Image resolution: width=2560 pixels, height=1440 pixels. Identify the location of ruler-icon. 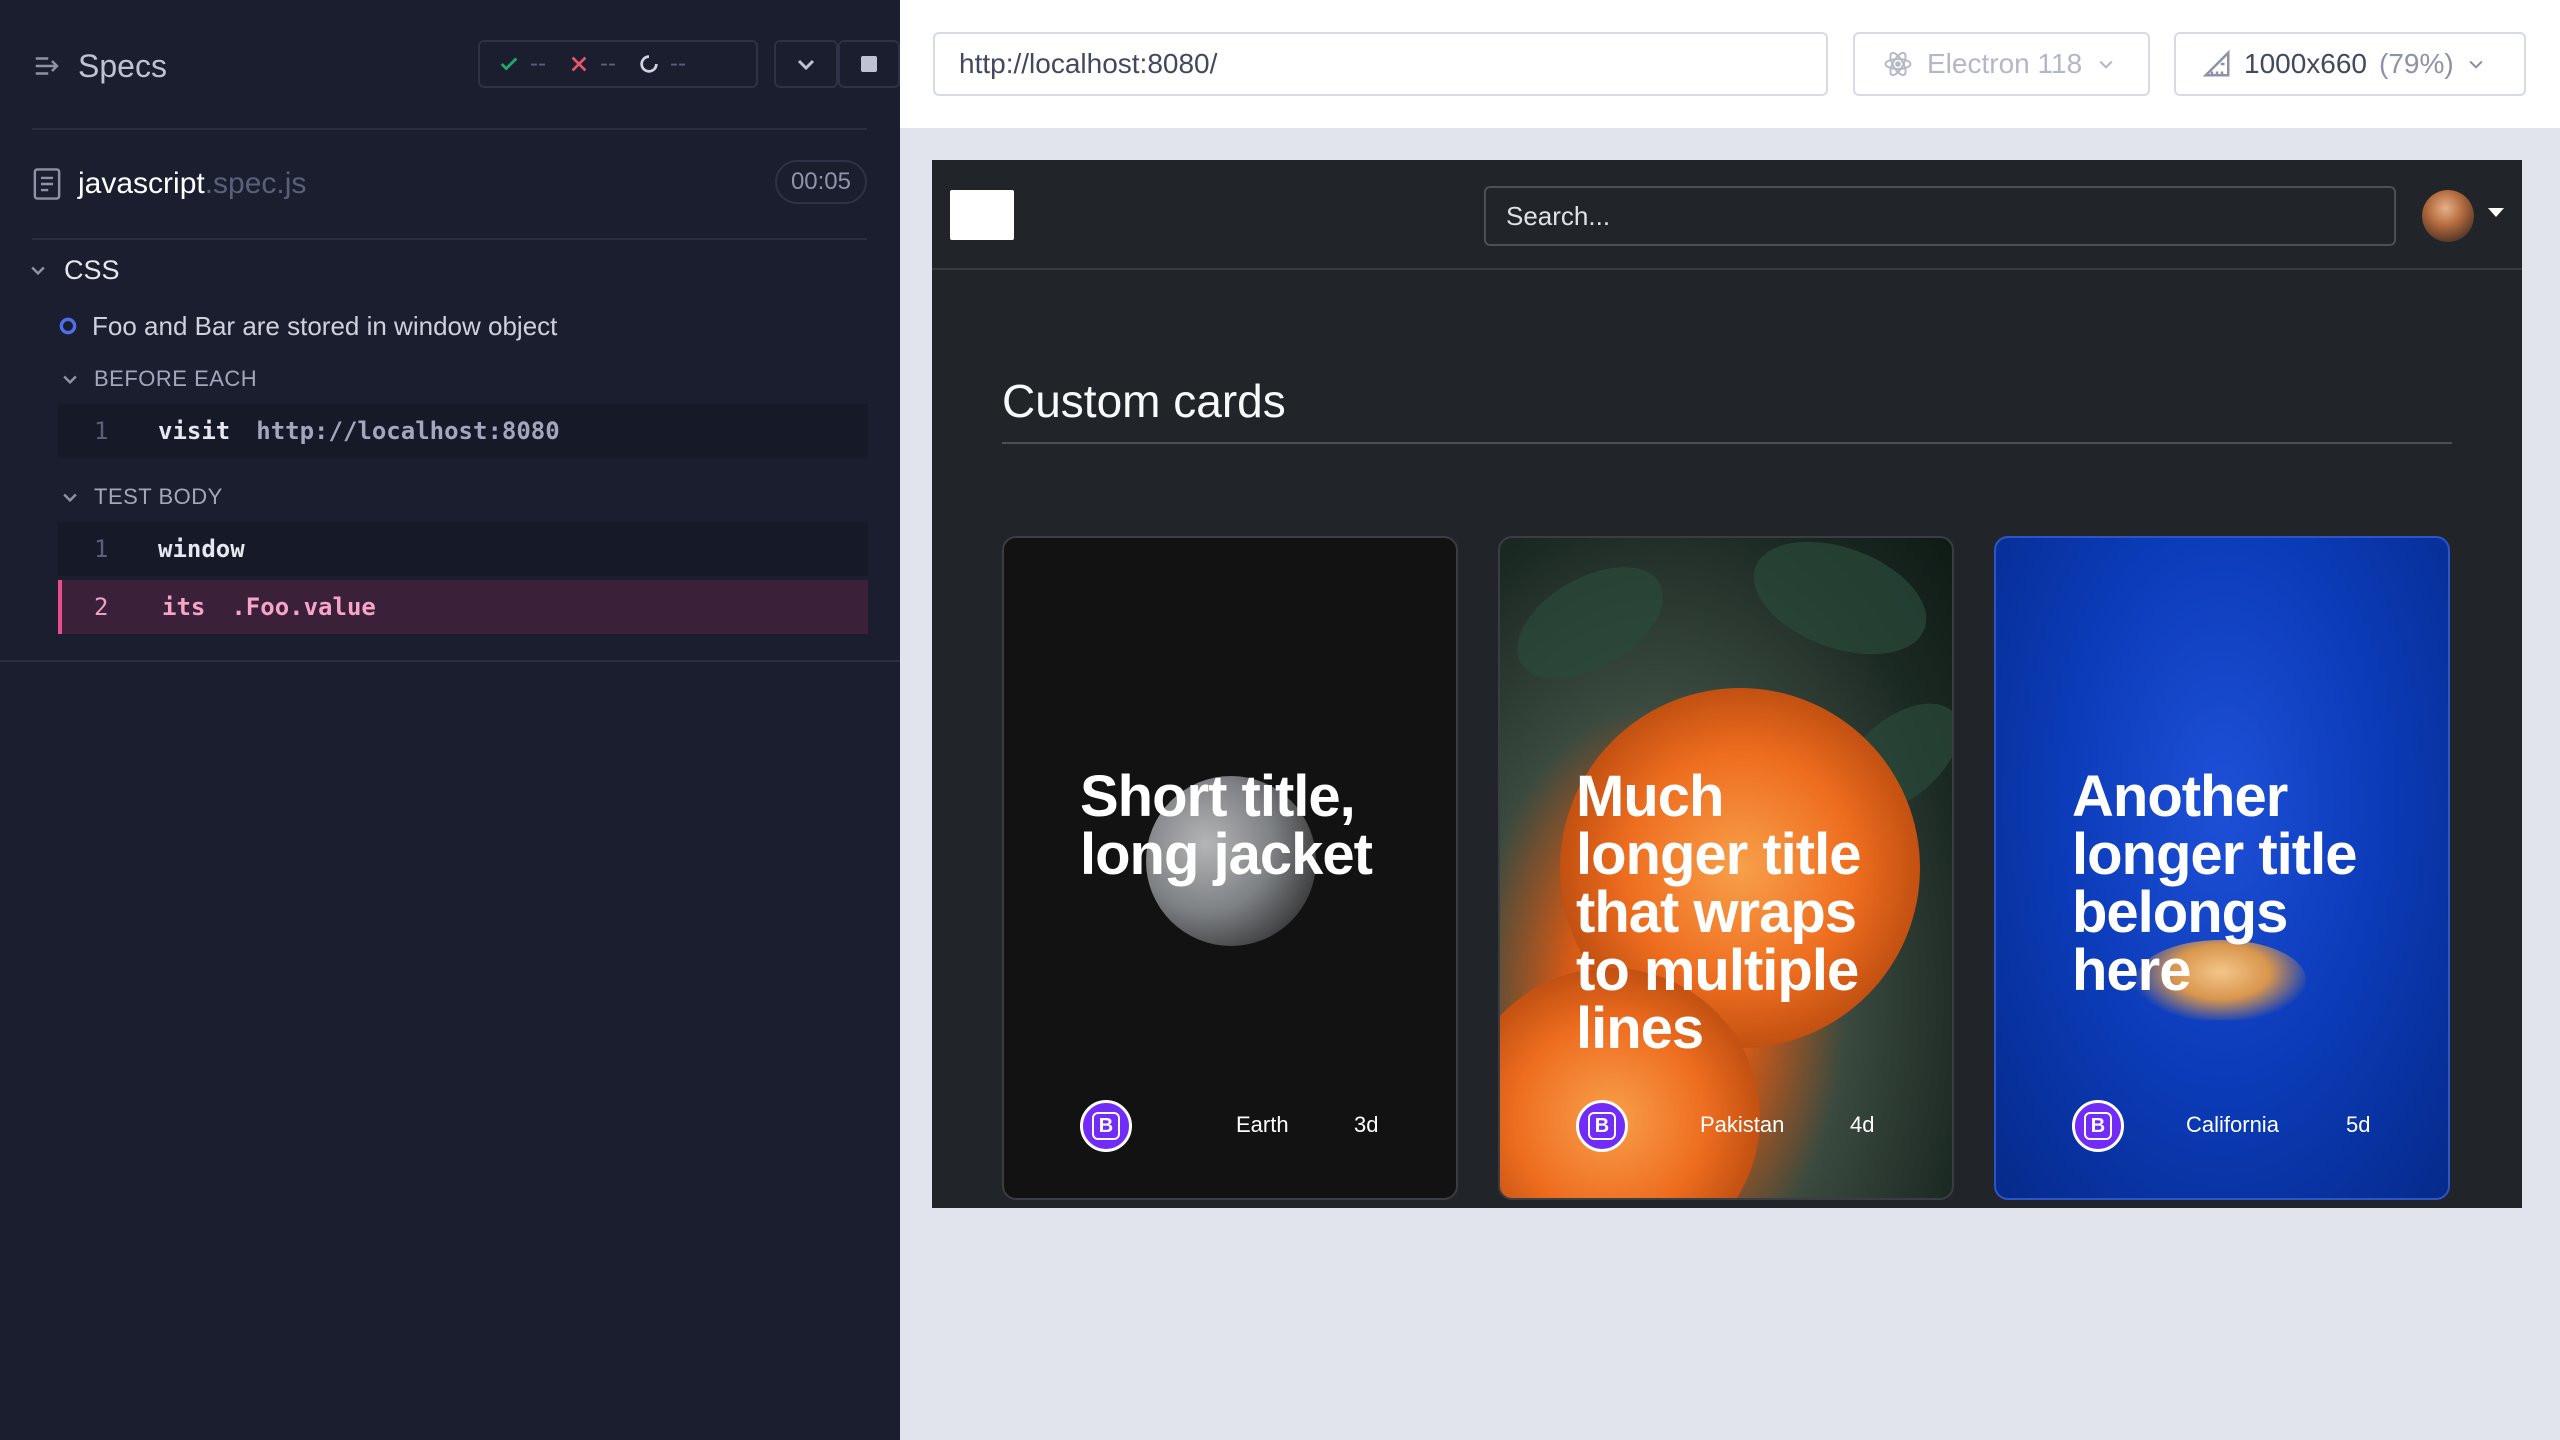
(2216, 63).